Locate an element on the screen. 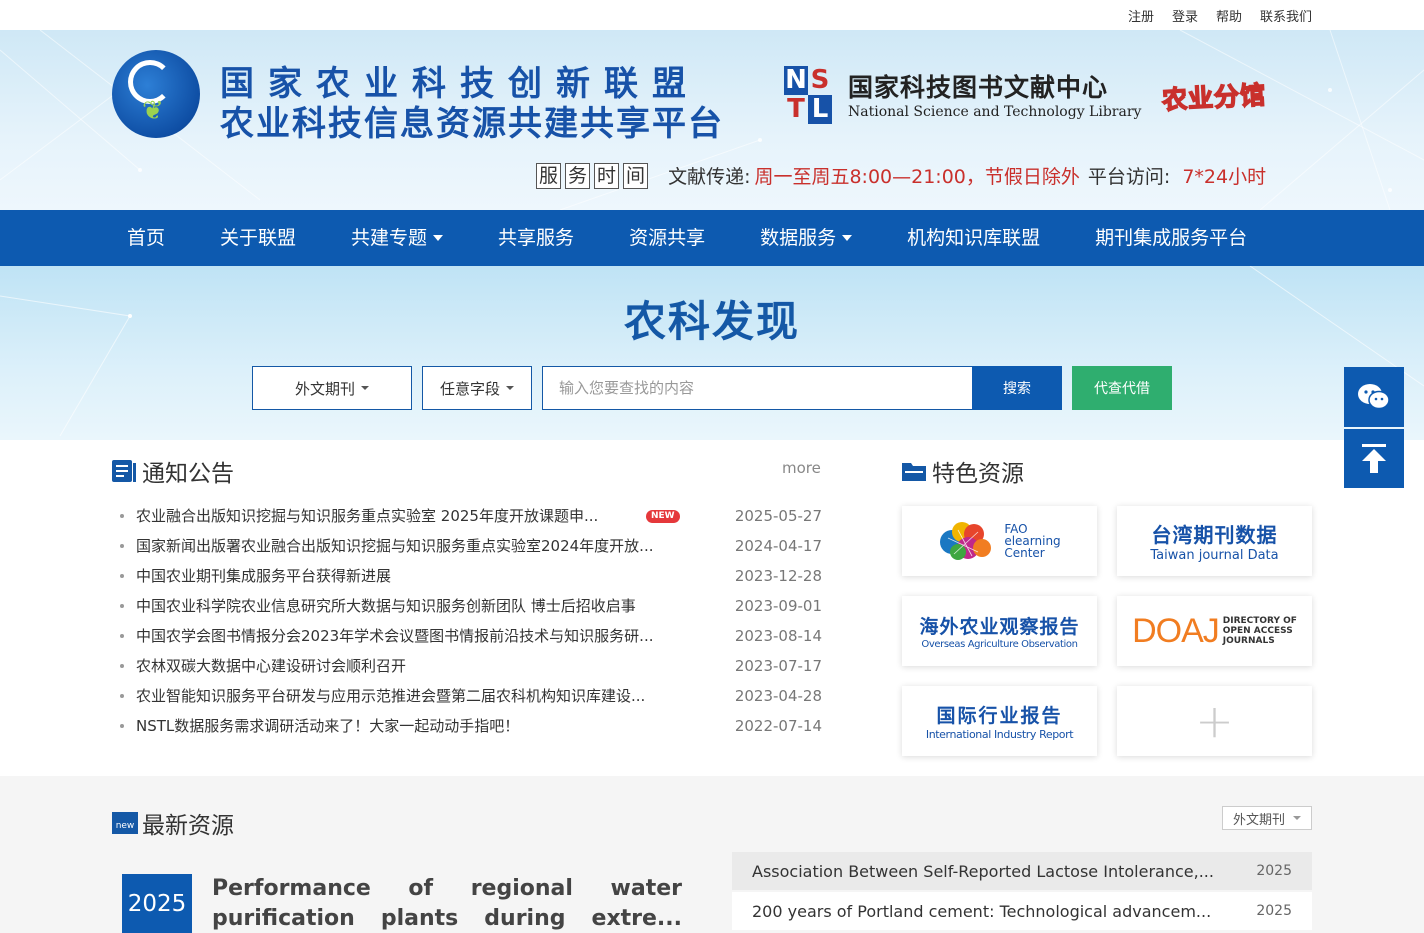 This screenshot has height=933, width=1424. notice-item: 农林双碳大数据中心建设研讨会顺利召开 2023-07-17 is located at coordinates (471, 666).